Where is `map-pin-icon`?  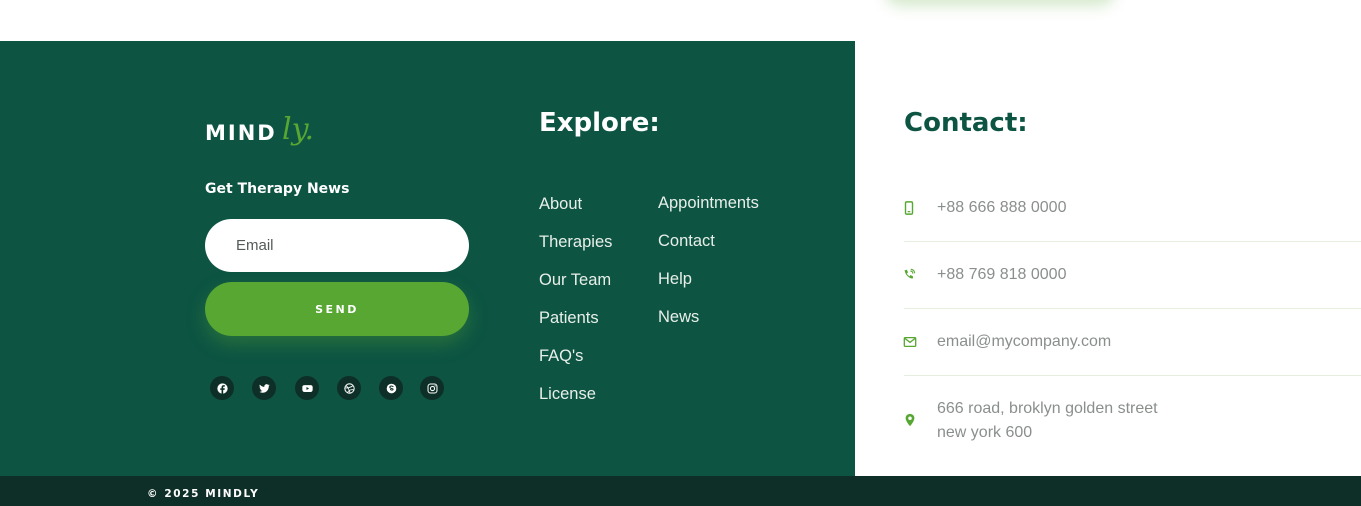
map-pin-icon is located at coordinates (910, 420).